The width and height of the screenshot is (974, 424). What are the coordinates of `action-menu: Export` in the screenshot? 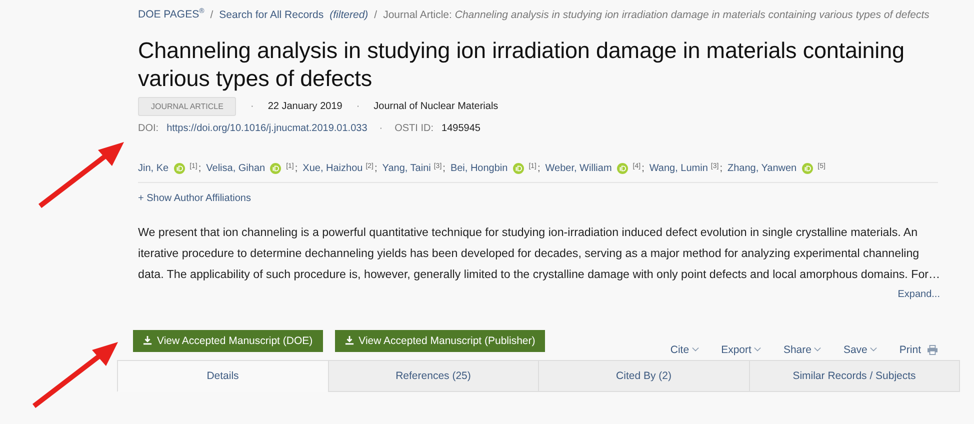 It's located at (741, 350).